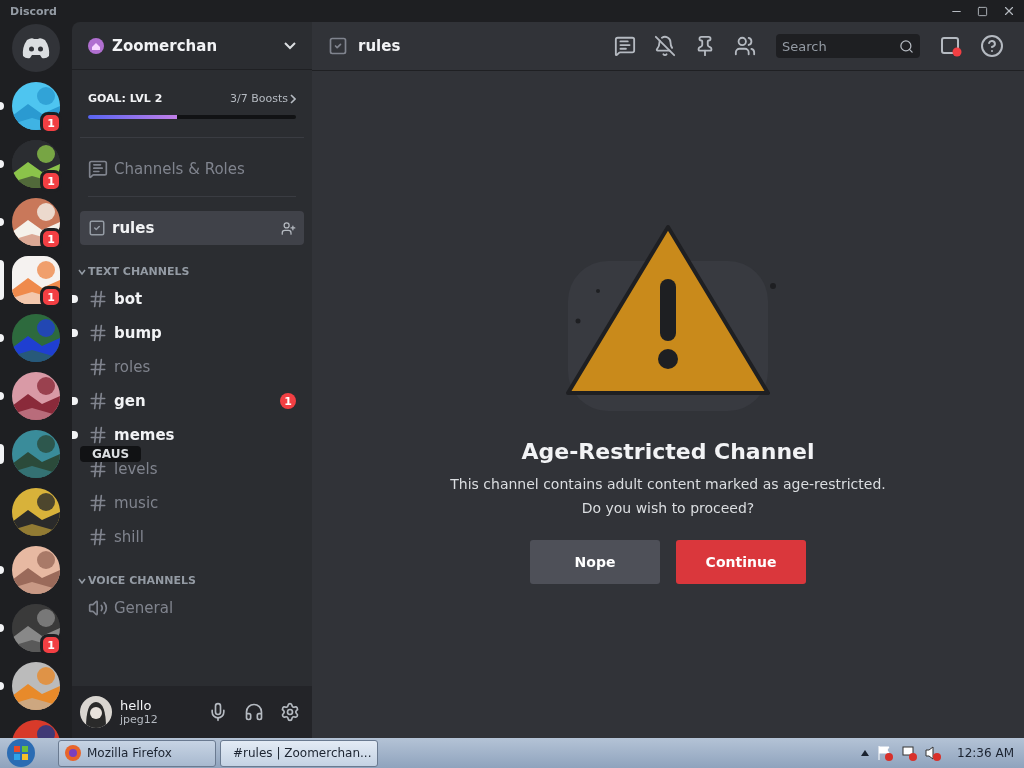 The height and width of the screenshot is (768, 1024). I want to click on channel-item: bot, so click(192, 299).